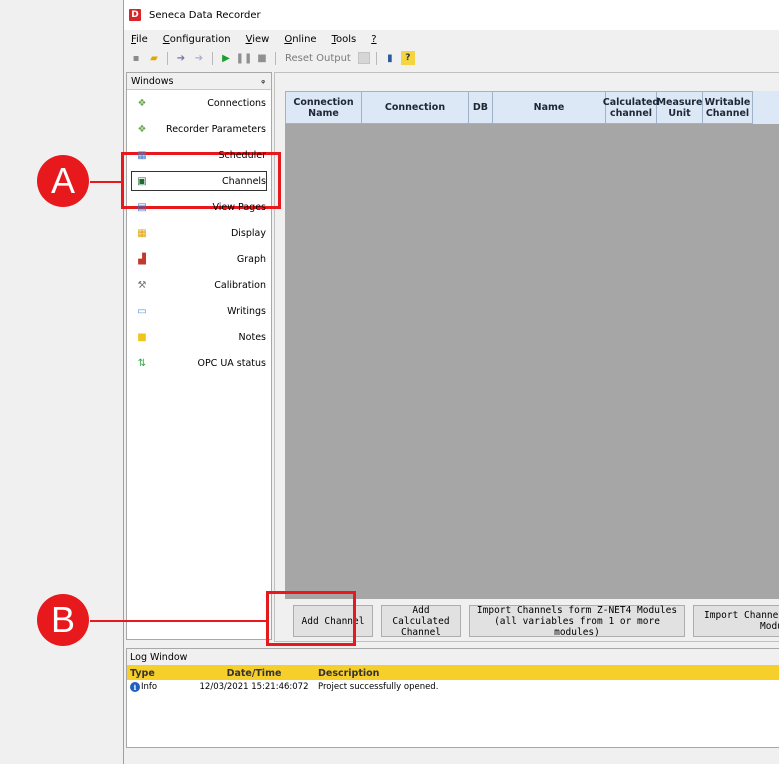 The width and height of the screenshot is (779, 764). I want to click on column-header: Writable Channel, so click(728, 107).